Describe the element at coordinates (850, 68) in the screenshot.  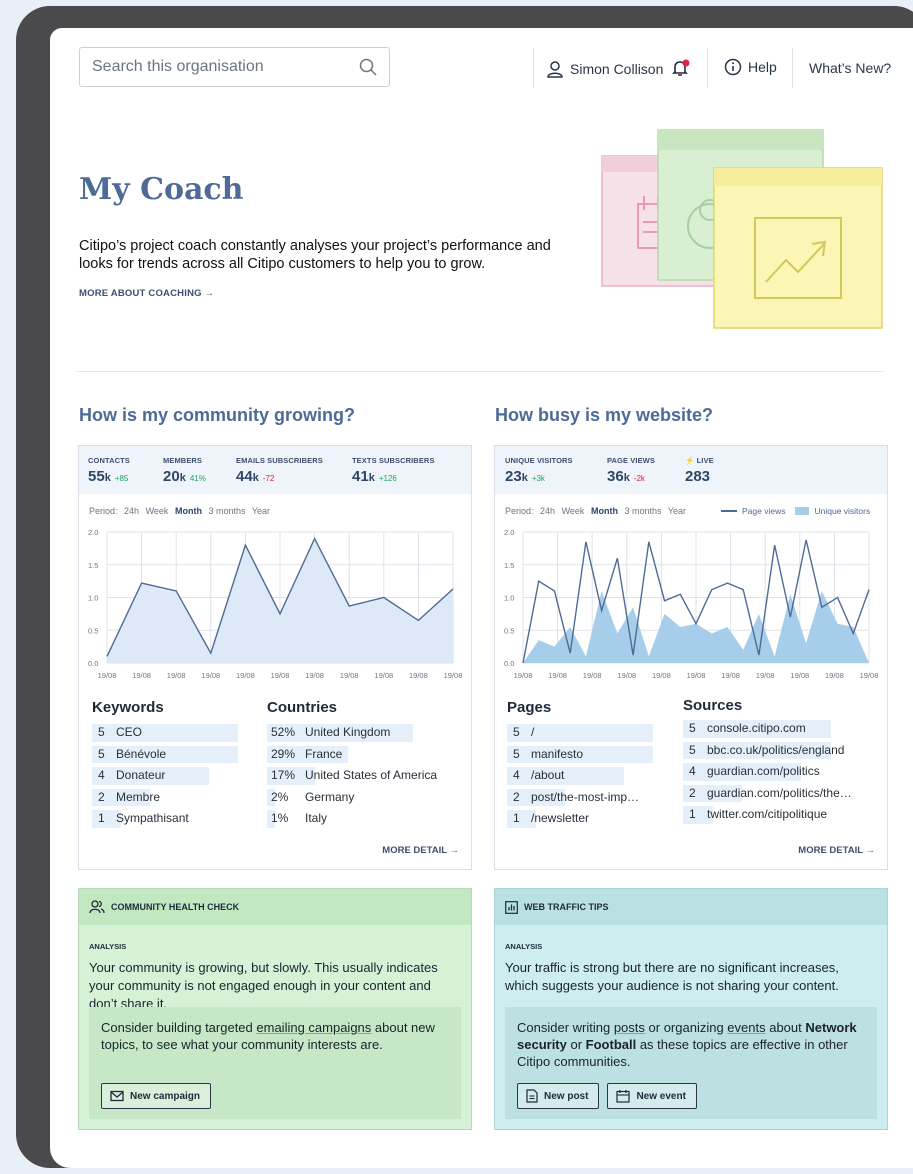
I see `whats-new-link: What’s New?` at that location.